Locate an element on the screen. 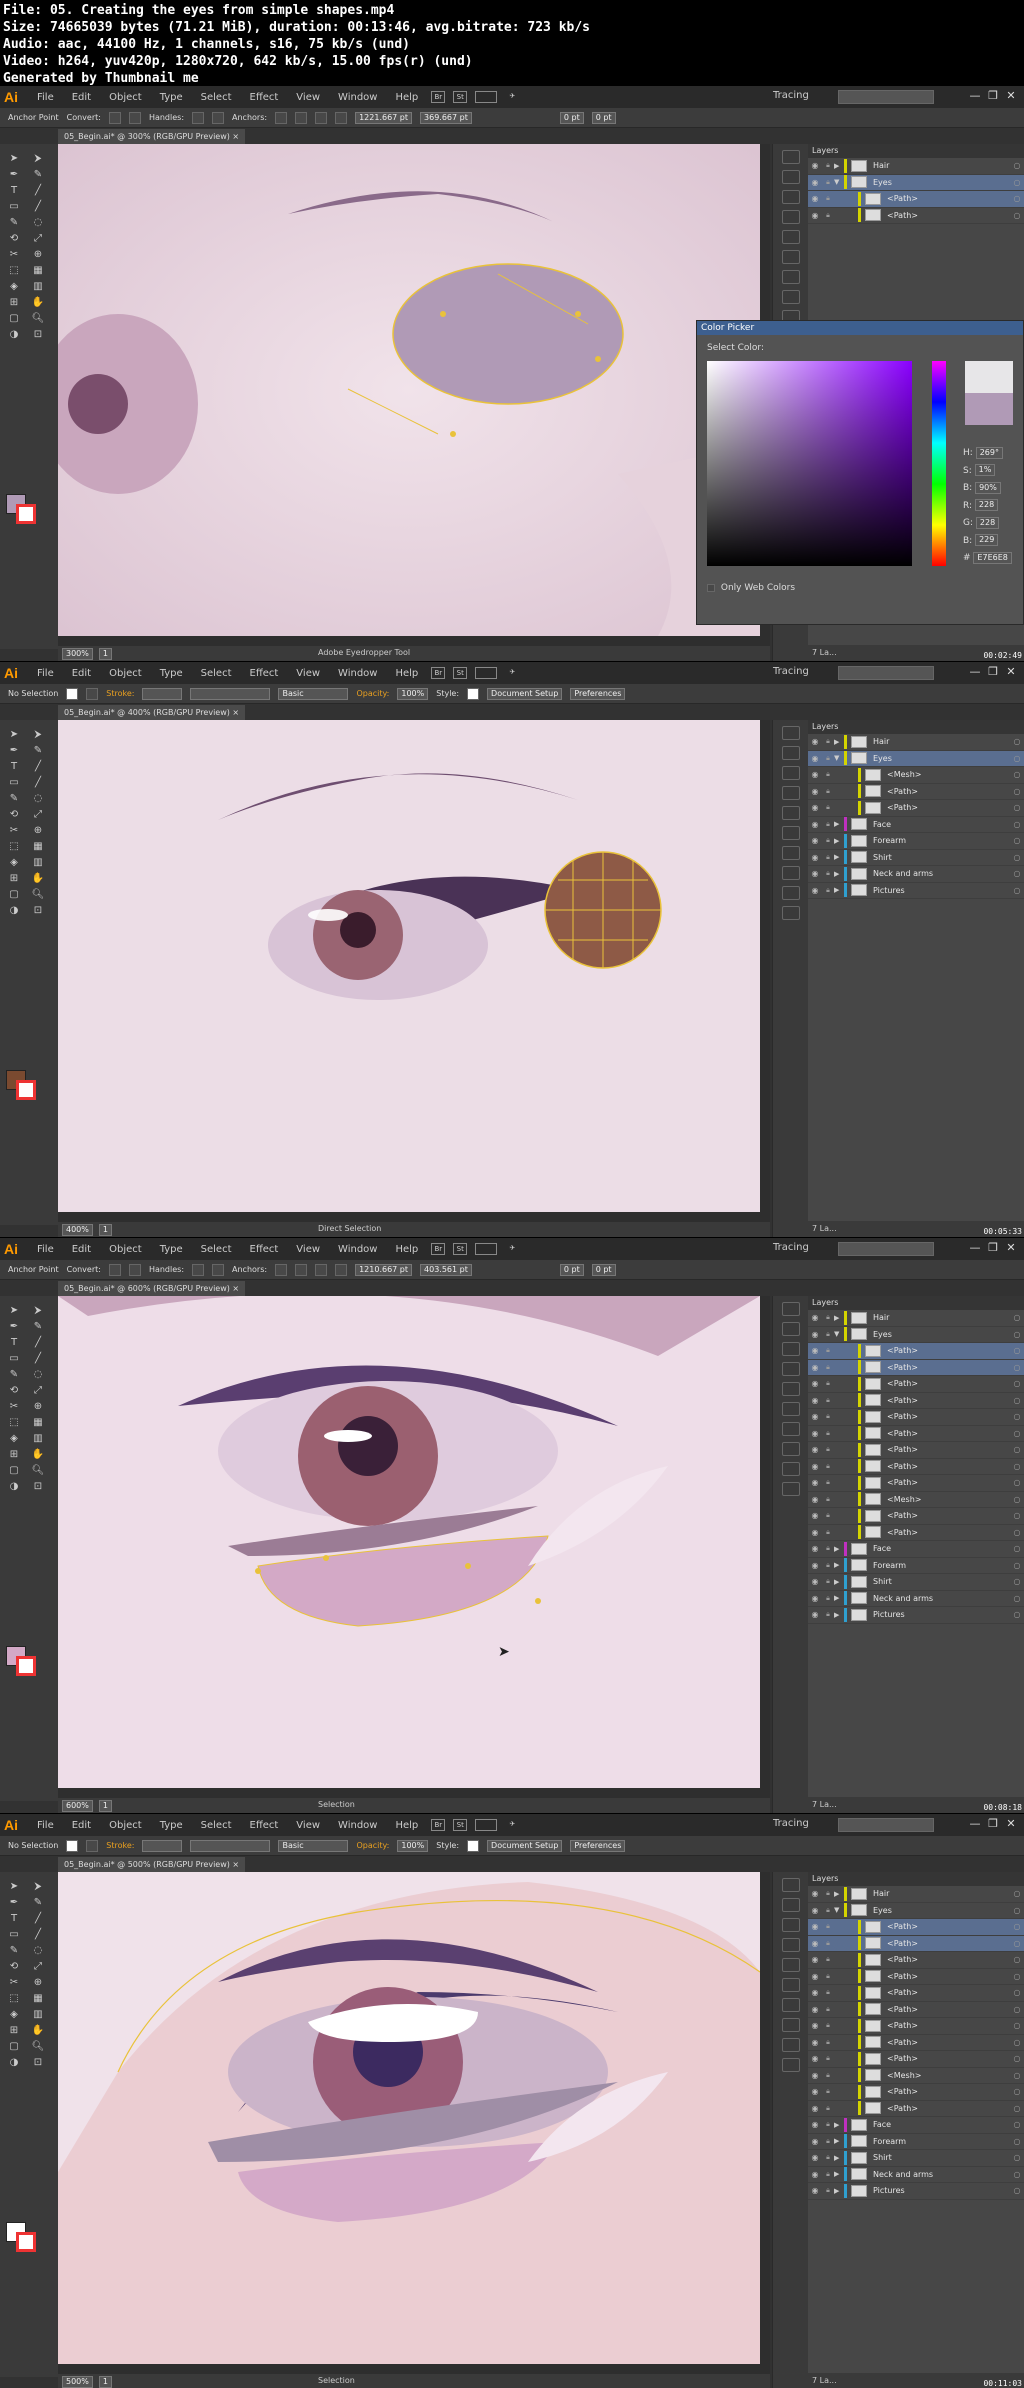  layer-row: ◉ 🔒︎ ▶ Hair ○ is located at coordinates (916, 742).